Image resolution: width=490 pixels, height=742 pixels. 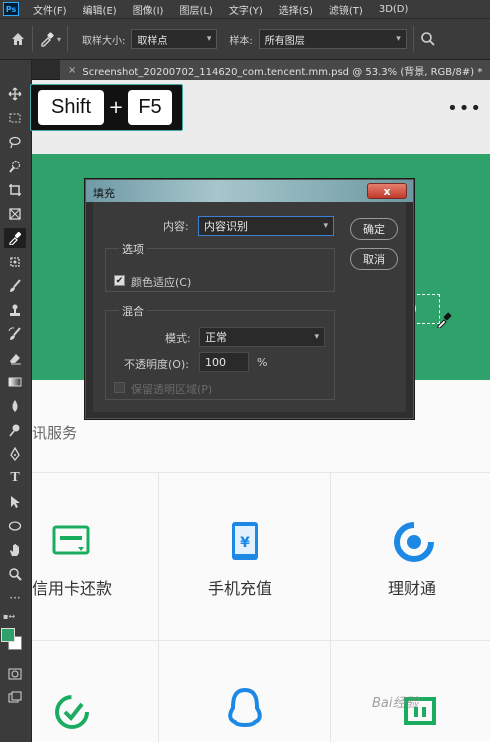 I want to click on content-select: 内容识别 ▾, so click(x=266, y=226).